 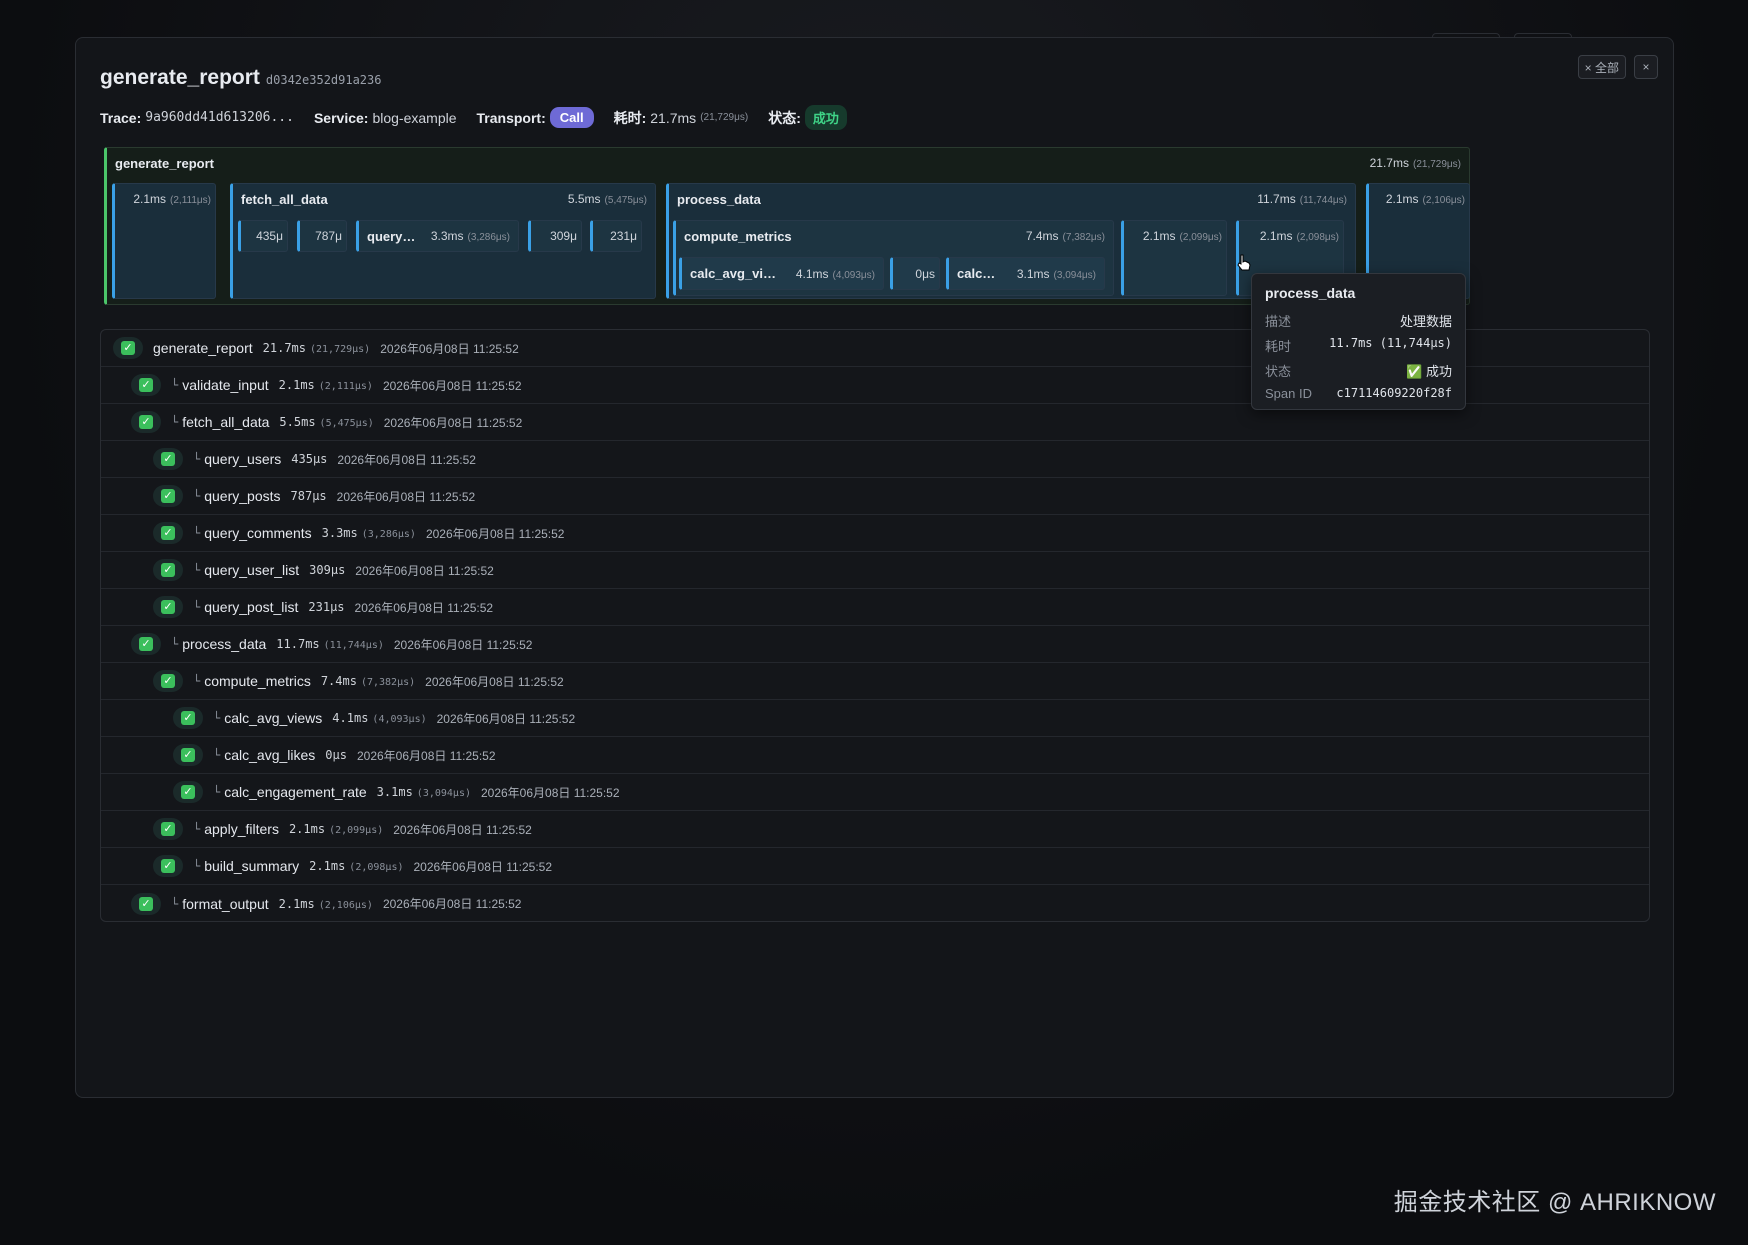 I want to click on span-duration-value: 21.7ms, so click(x=284, y=348).